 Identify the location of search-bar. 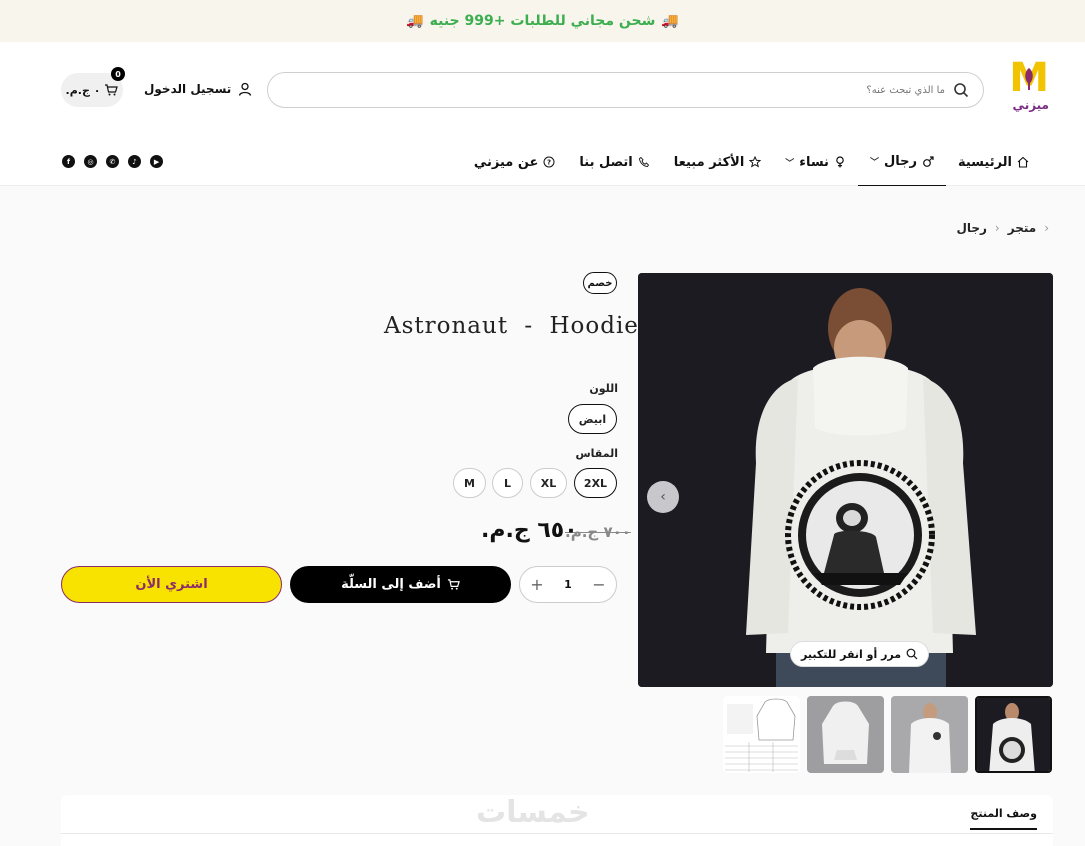
(625, 90).